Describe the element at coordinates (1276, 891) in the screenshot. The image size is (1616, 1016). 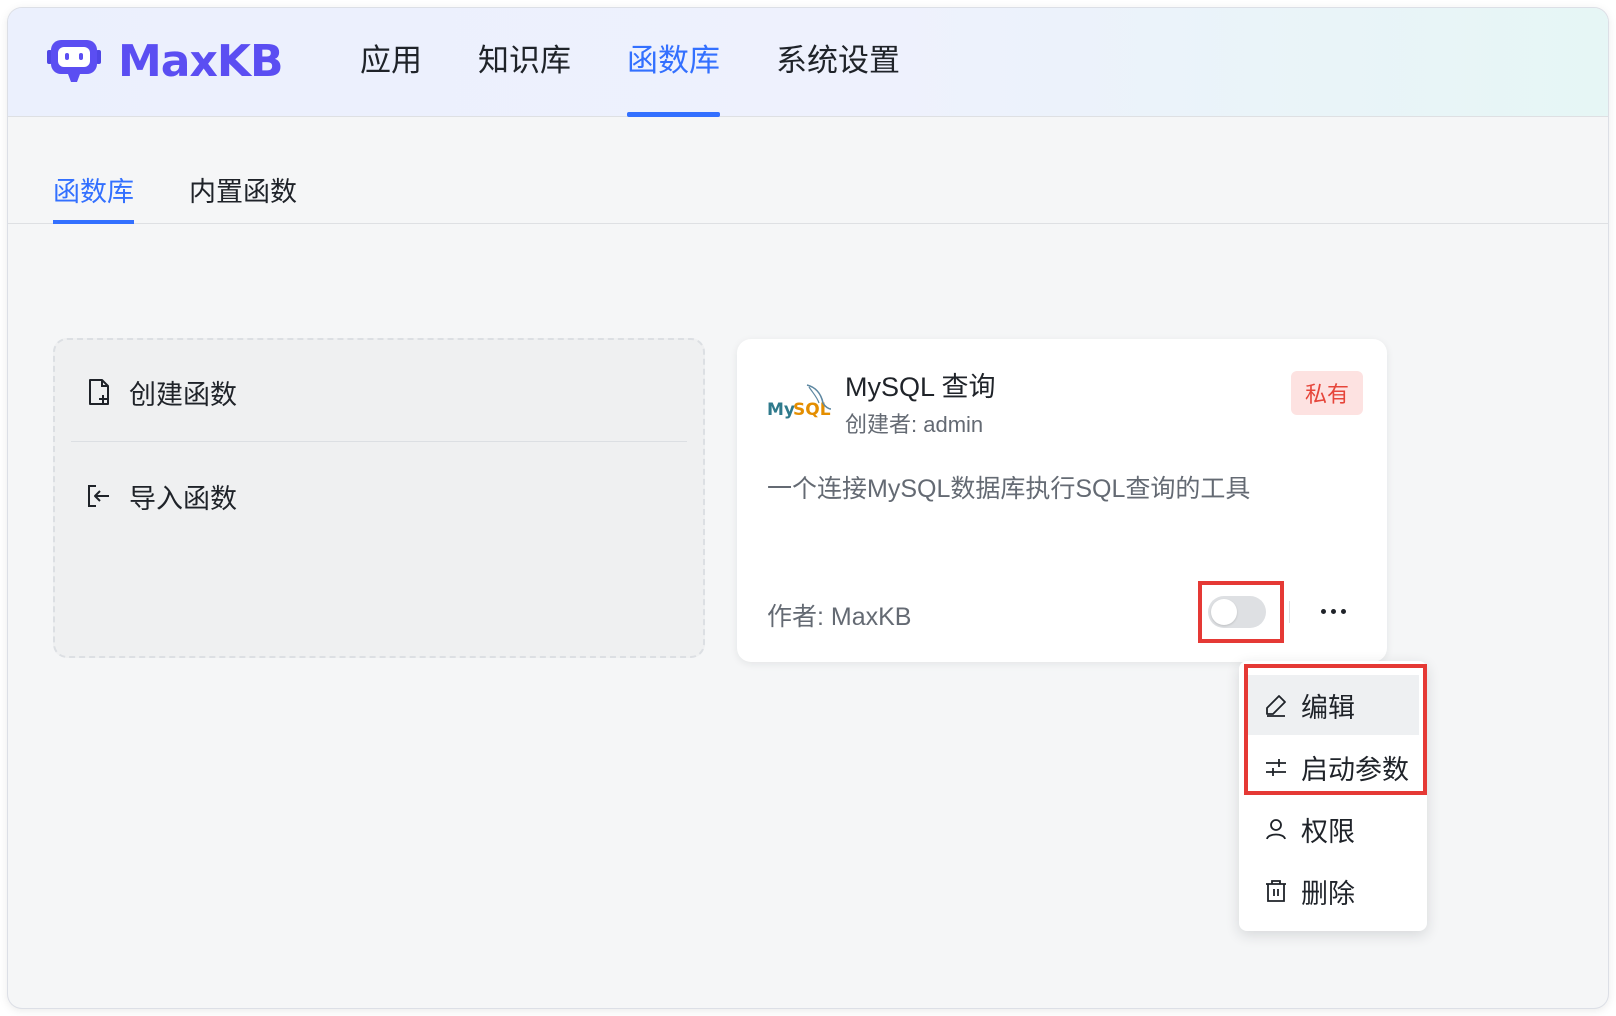
I see `trash-icon` at that location.